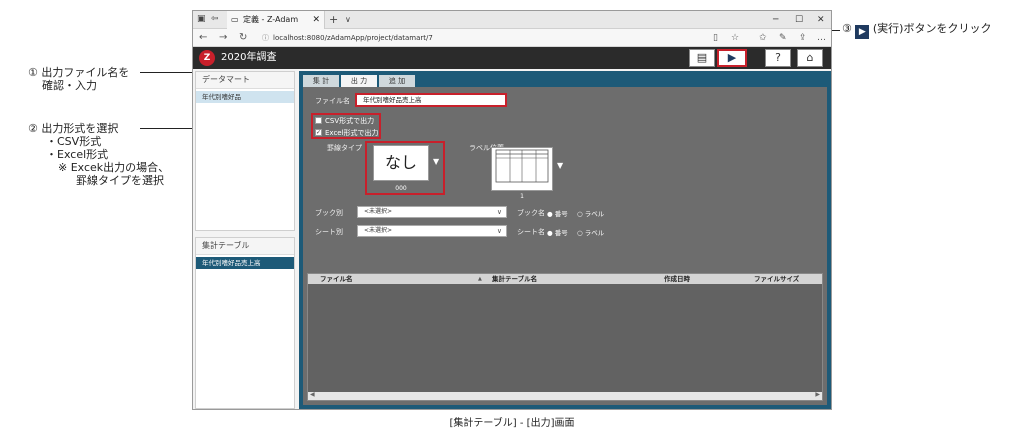  Describe the element at coordinates (245, 263) in the screenshot. I see `sidebar-item-aggregate-table: 年代別嗜好品売上高` at that location.